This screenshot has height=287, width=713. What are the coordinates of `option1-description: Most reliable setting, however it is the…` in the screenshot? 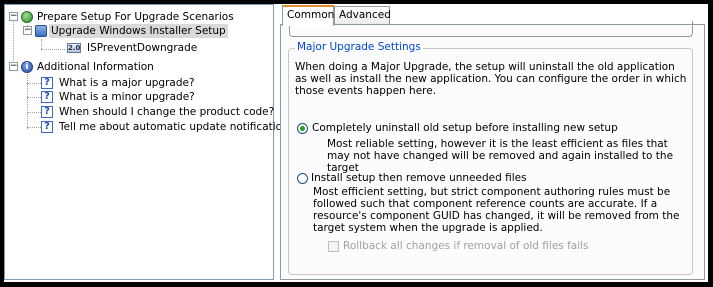 It's located at (500, 156).